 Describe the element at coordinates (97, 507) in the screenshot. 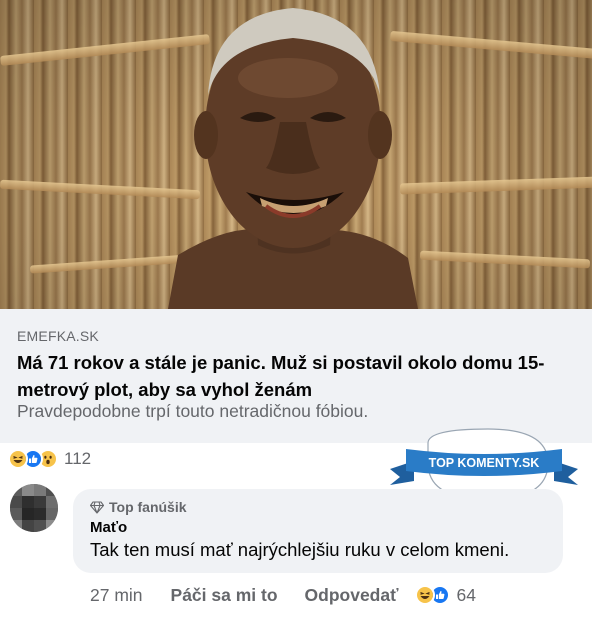

I see `diamond-icon` at that location.